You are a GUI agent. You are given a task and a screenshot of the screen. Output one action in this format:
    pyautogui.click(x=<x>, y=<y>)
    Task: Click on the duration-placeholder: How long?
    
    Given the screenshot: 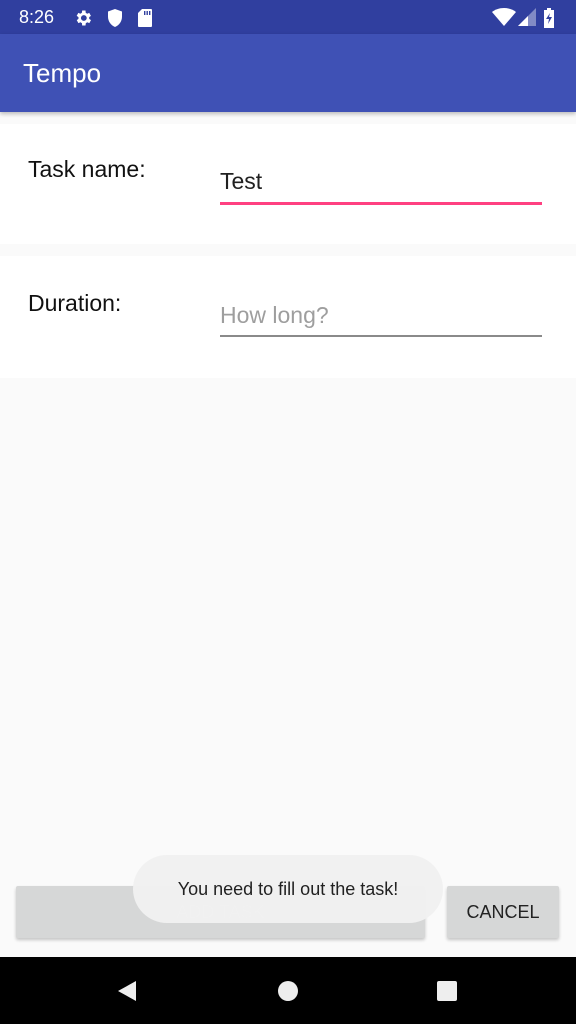 What is the action you would take?
    pyautogui.click(x=274, y=315)
    